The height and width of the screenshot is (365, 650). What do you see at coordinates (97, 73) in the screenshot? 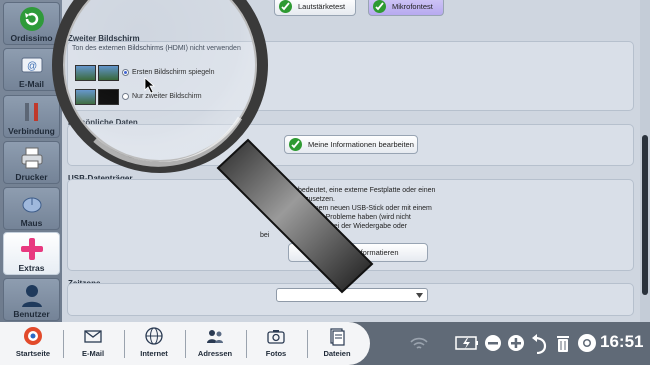
I see `mirror-screens-icon` at bounding box center [97, 73].